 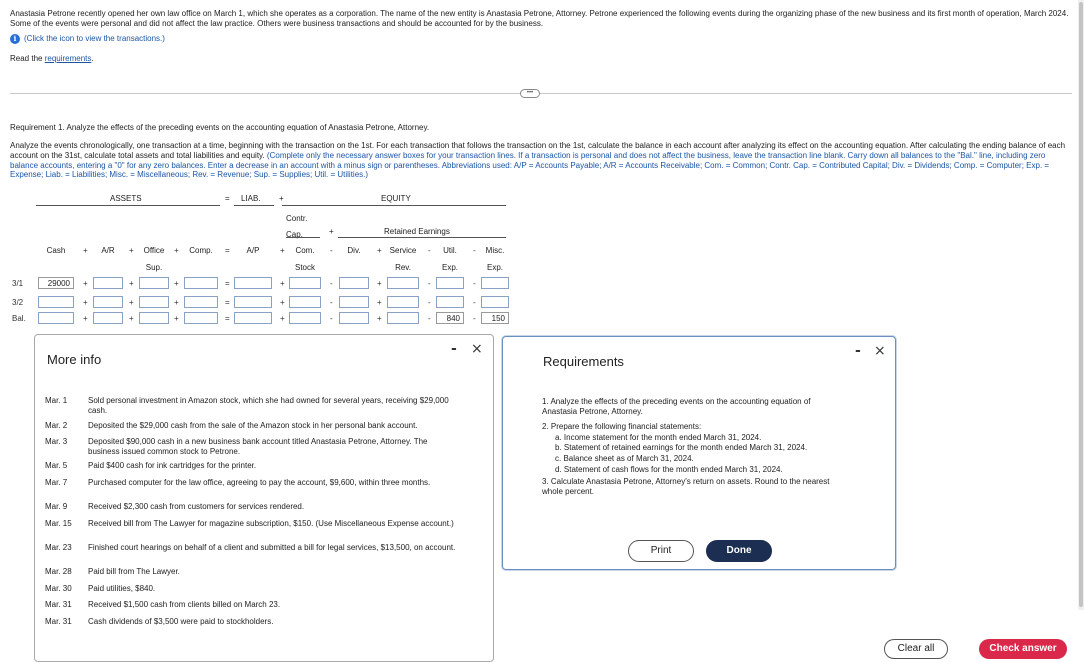 What do you see at coordinates (1023, 649) in the screenshot?
I see `check-answer-button: Check answer` at bounding box center [1023, 649].